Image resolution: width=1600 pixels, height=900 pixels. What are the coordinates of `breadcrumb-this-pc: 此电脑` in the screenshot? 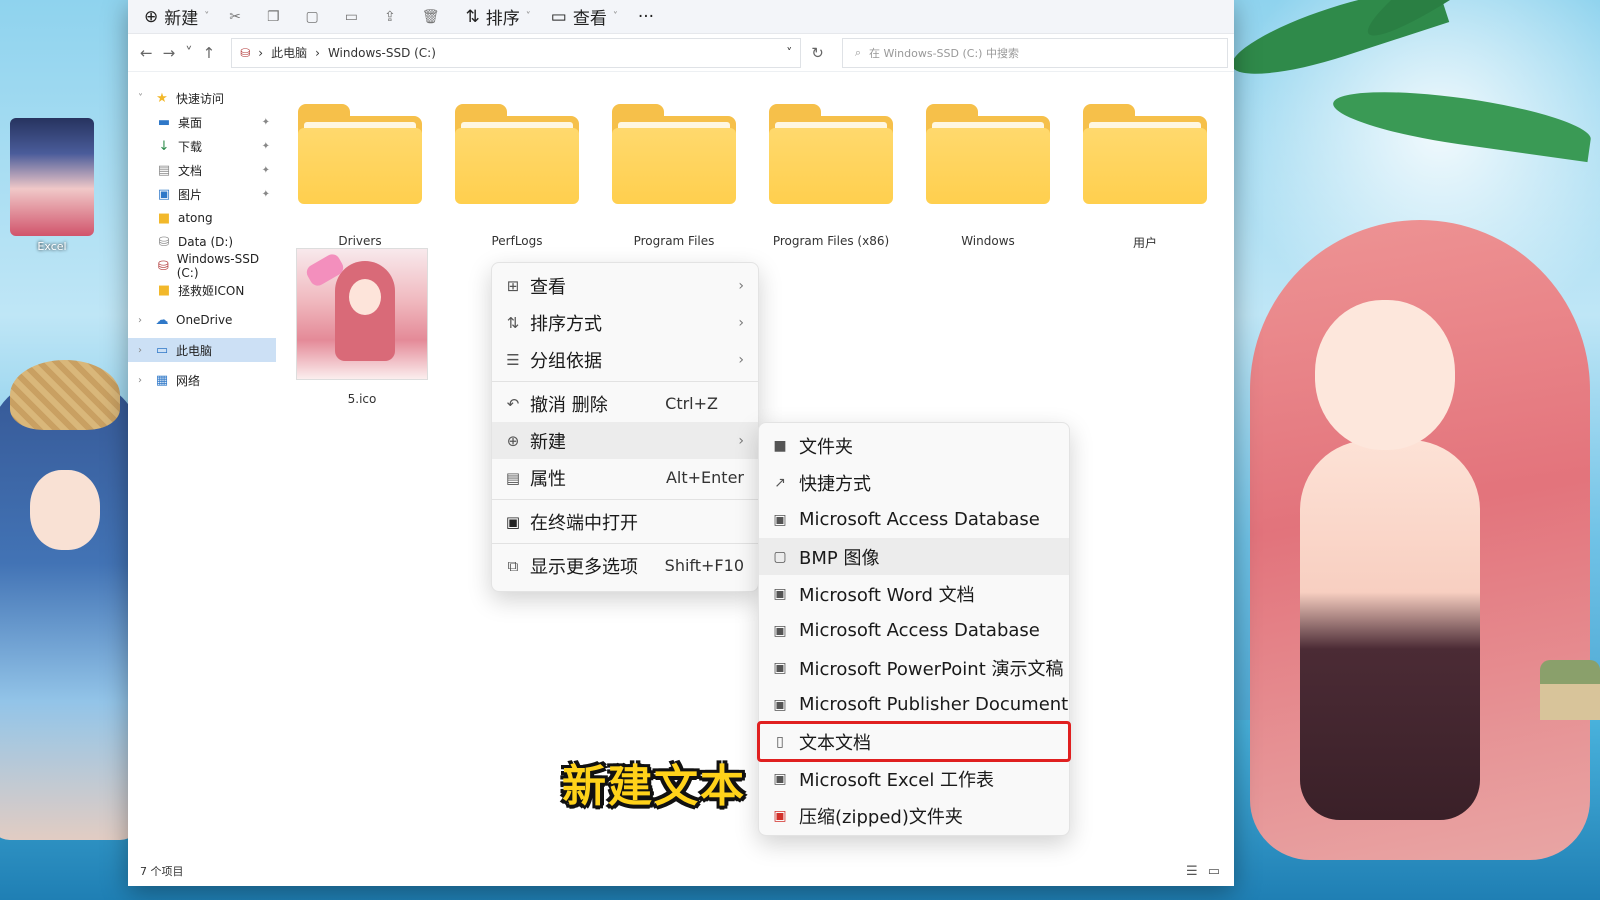 It's located at (289, 52).